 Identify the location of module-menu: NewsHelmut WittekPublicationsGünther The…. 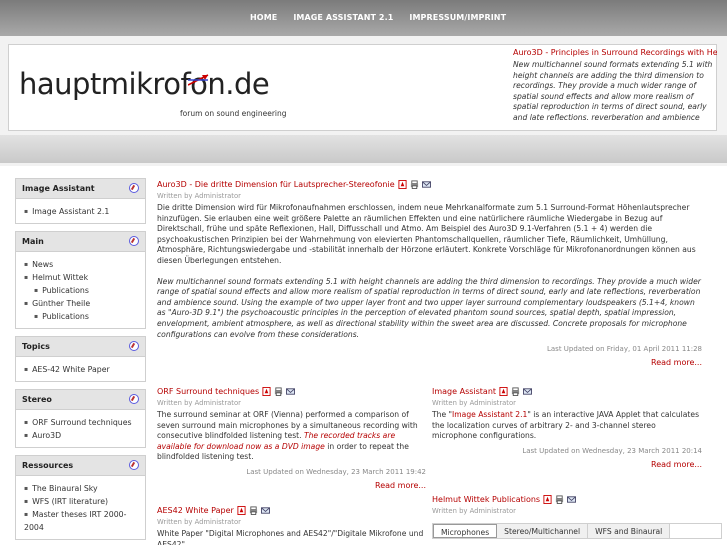
(80, 290).